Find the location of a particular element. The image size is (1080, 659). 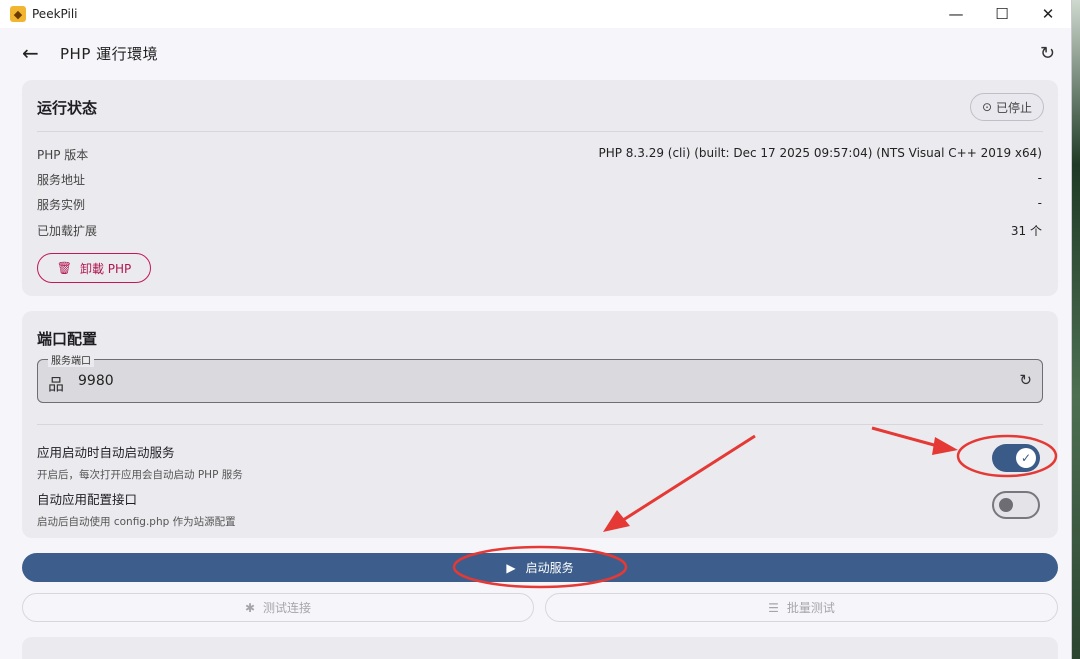

title-bar: ◆ PeekPili — ☐ ✕ is located at coordinates (535, 14).